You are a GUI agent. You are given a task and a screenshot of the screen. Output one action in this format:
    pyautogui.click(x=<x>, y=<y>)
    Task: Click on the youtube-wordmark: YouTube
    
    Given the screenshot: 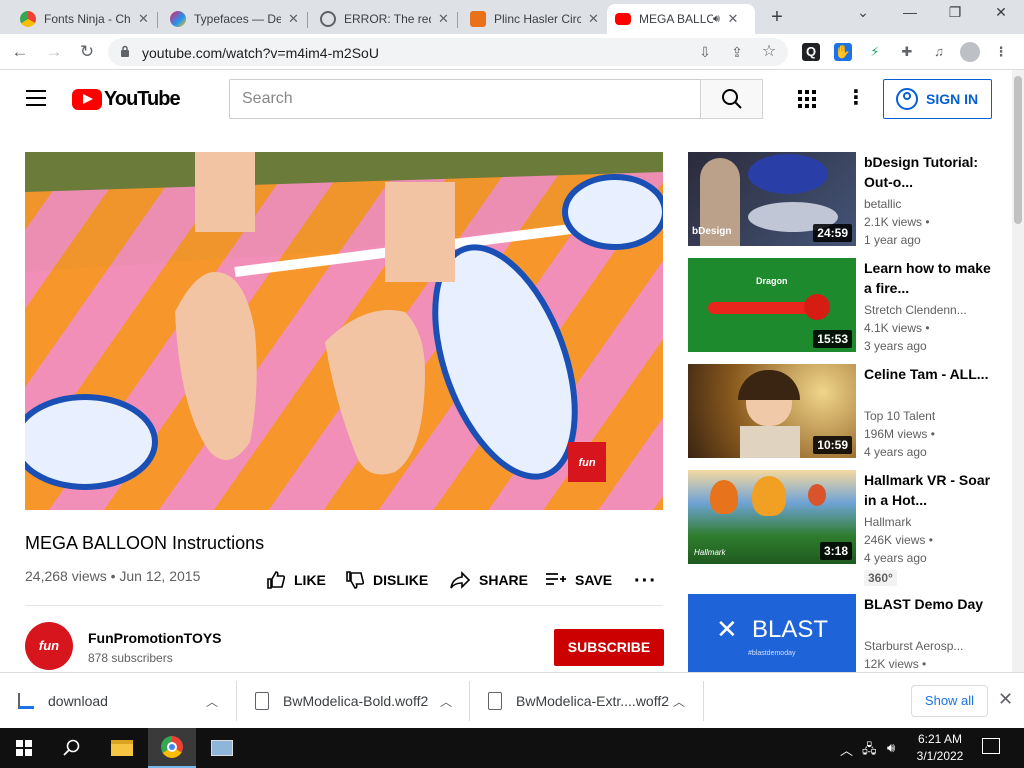 What is the action you would take?
    pyautogui.click(x=142, y=99)
    